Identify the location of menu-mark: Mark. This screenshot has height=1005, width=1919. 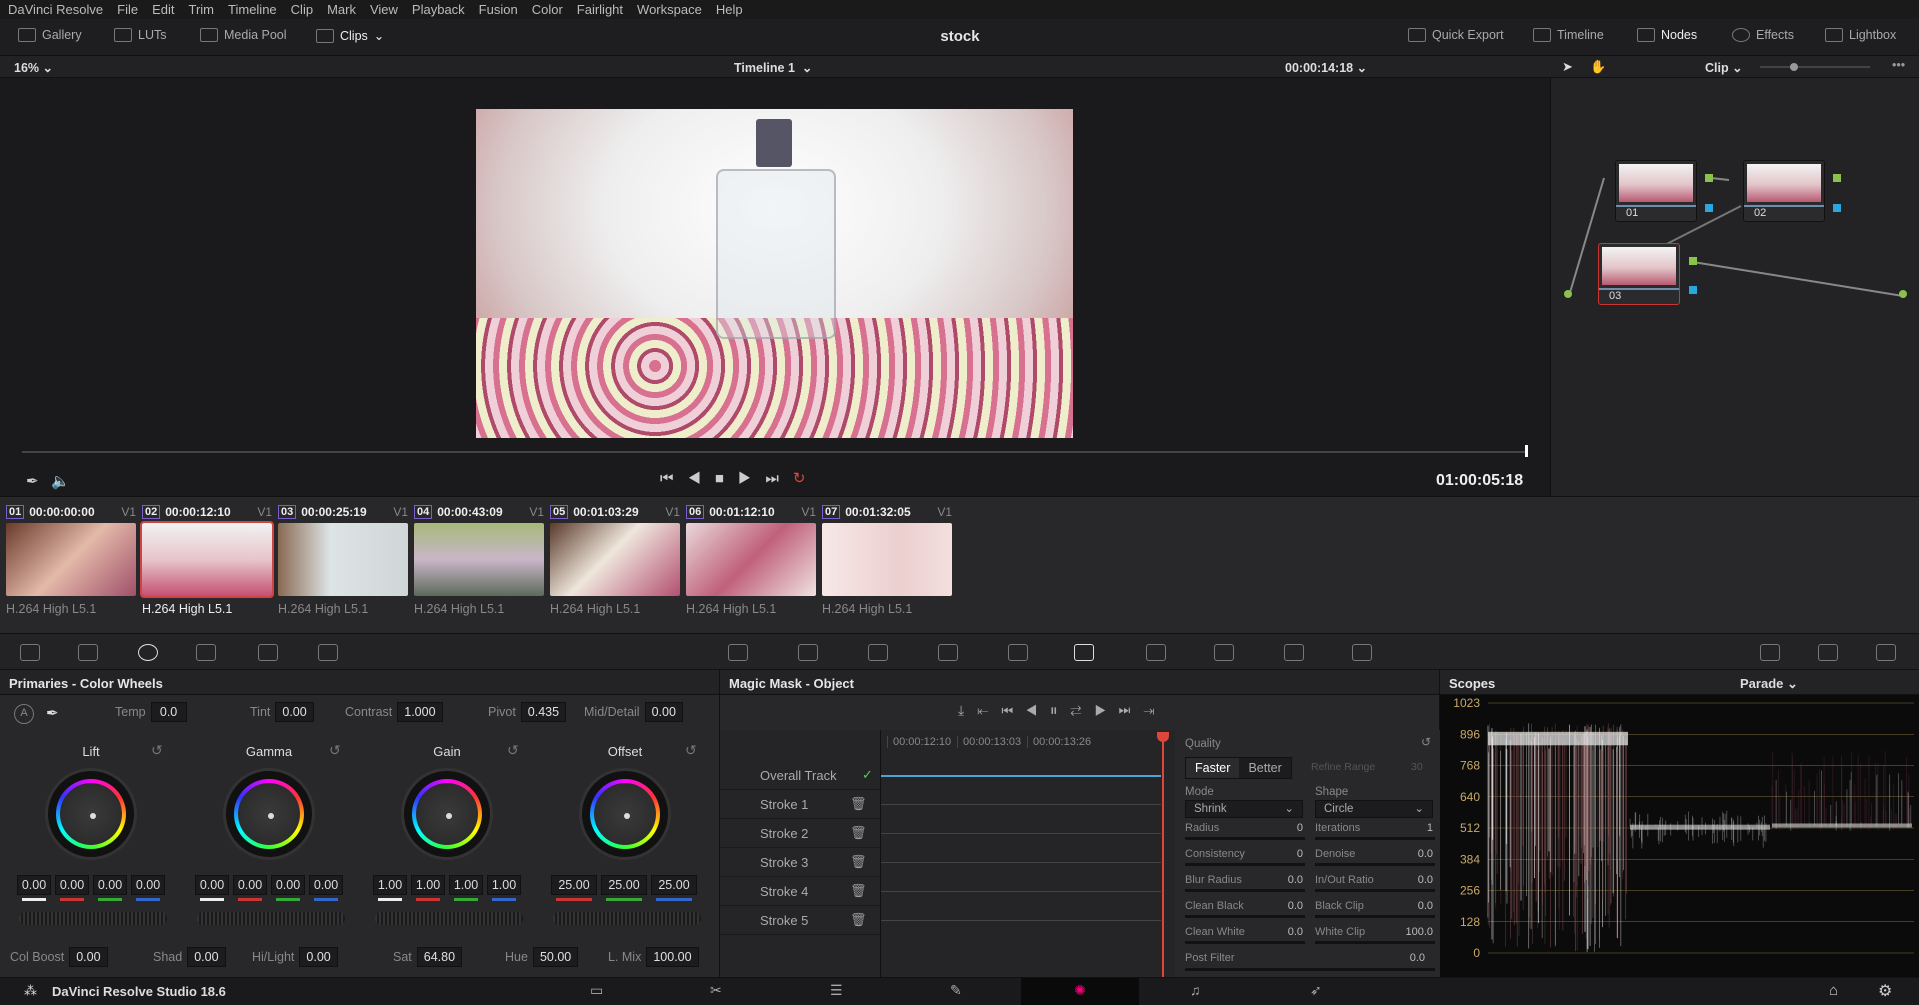
(341, 9).